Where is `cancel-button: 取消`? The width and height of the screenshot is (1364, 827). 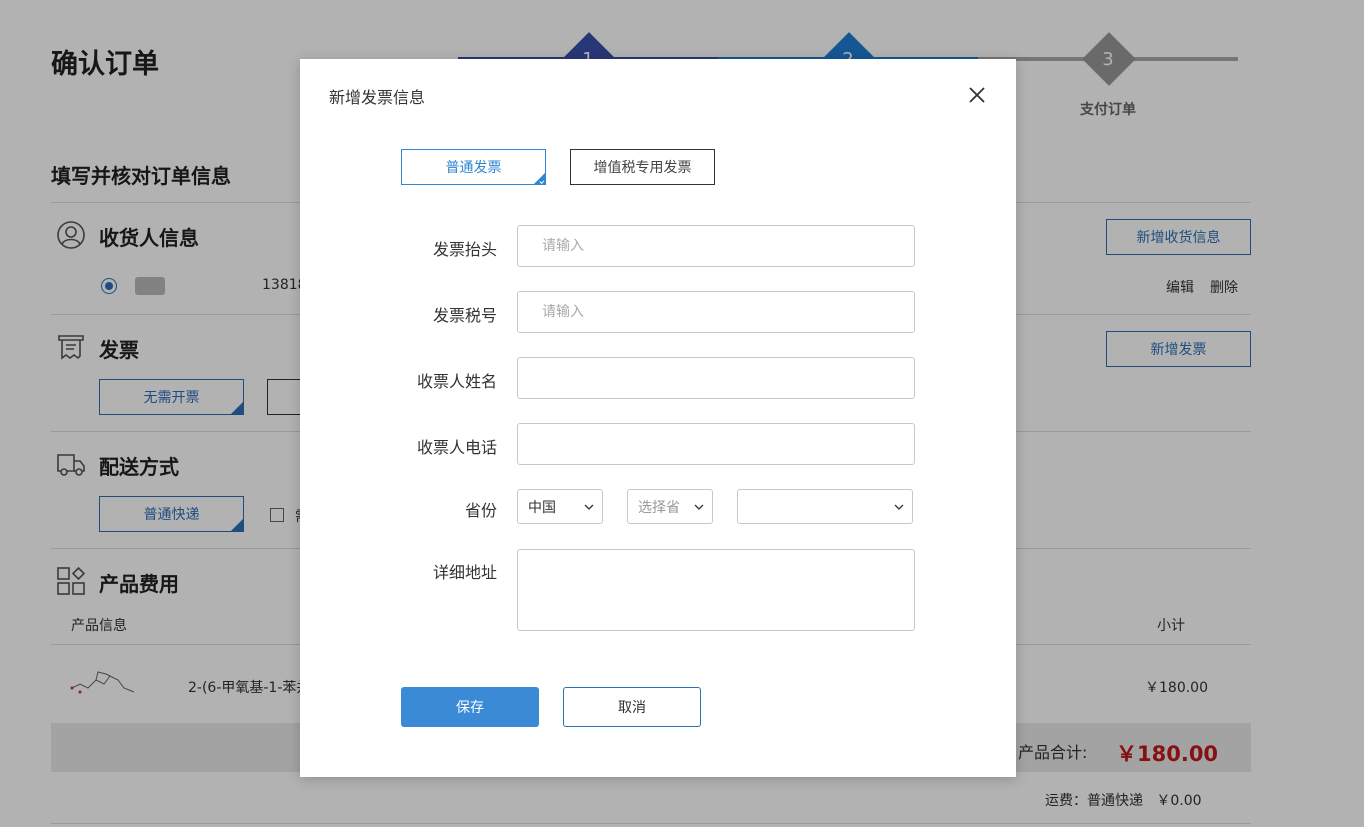 cancel-button: 取消 is located at coordinates (632, 707).